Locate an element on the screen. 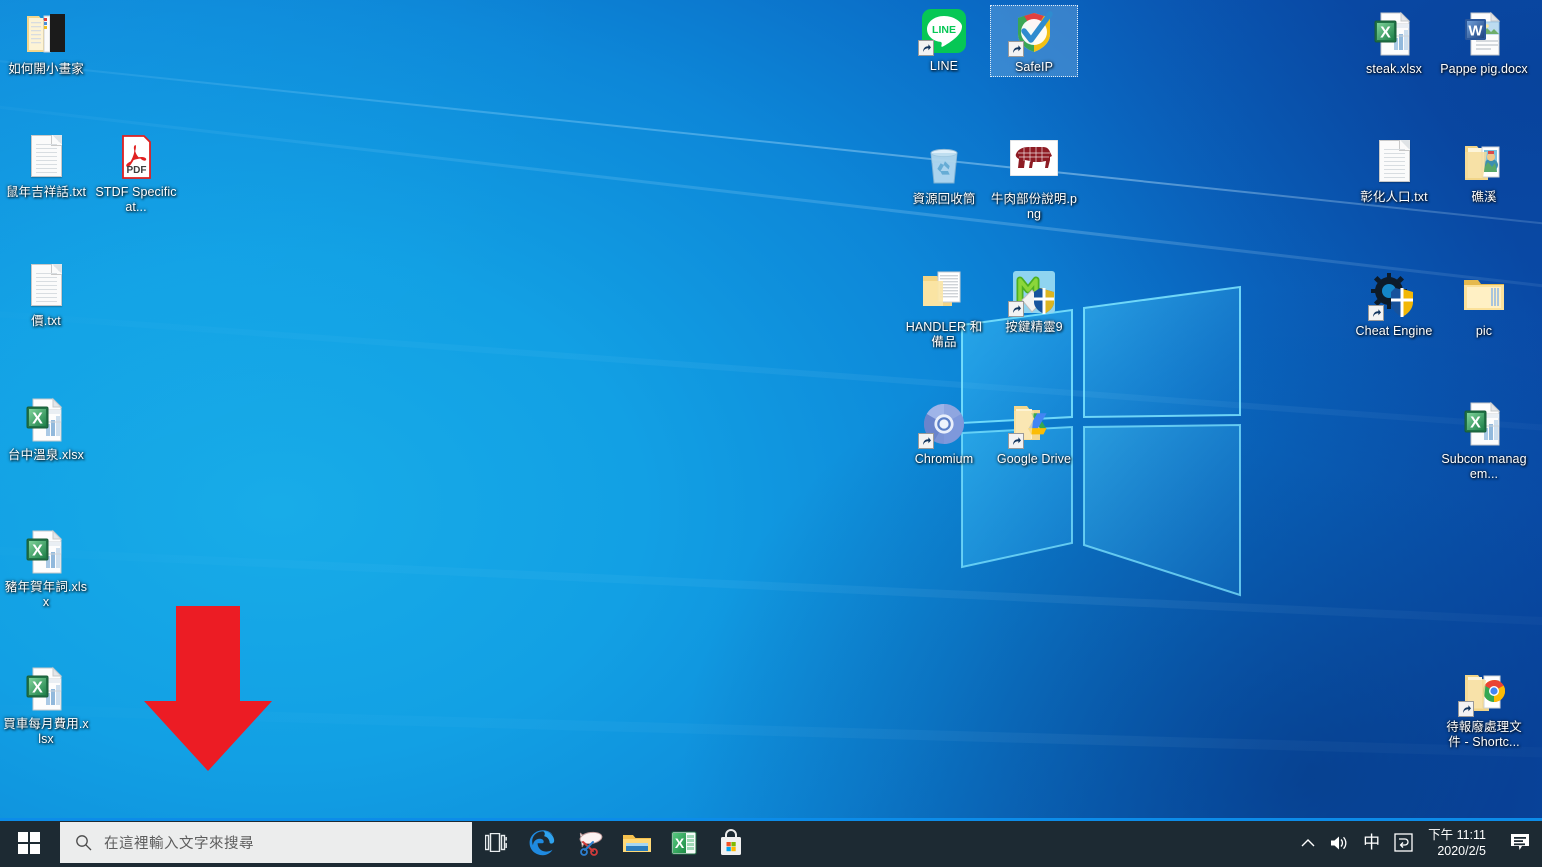  pdf-file-icon: PDF is located at coordinates (136, 157).